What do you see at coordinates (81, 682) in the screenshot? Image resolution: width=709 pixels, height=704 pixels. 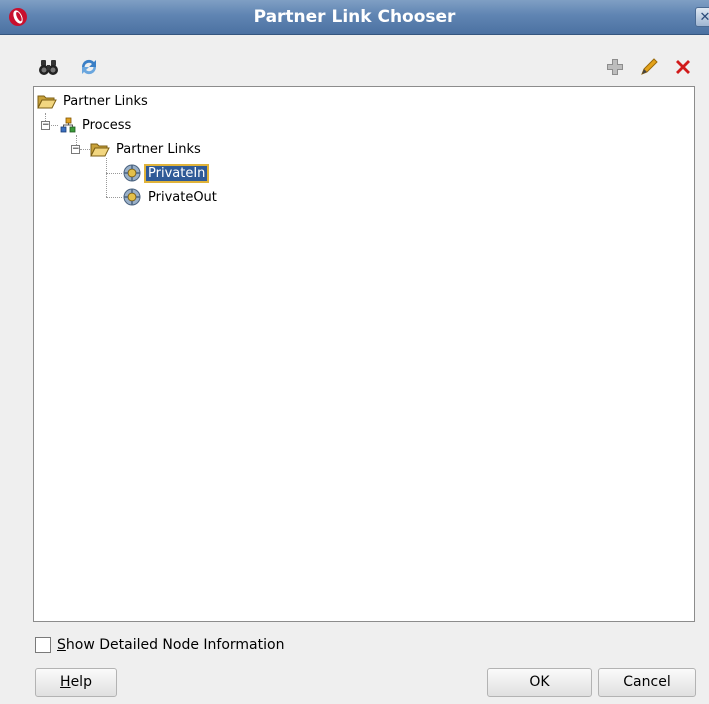 I see `label-rest: elp` at bounding box center [81, 682].